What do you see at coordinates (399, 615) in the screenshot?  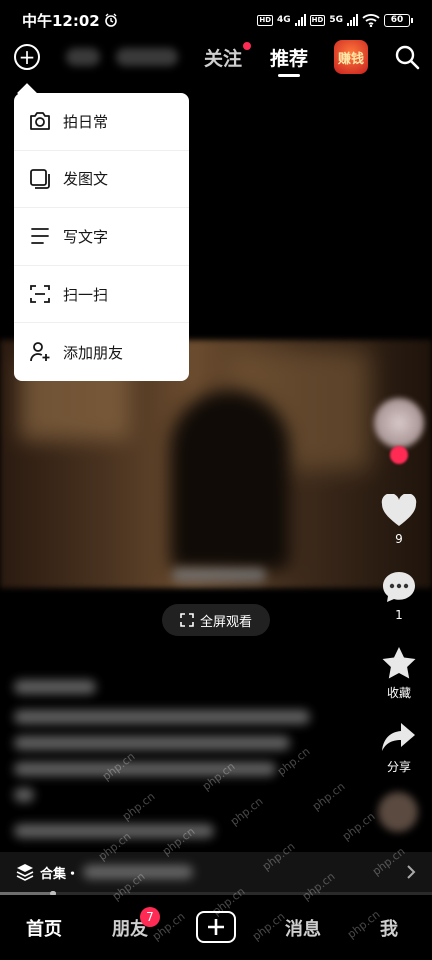 I see `comment-count: 1` at bounding box center [399, 615].